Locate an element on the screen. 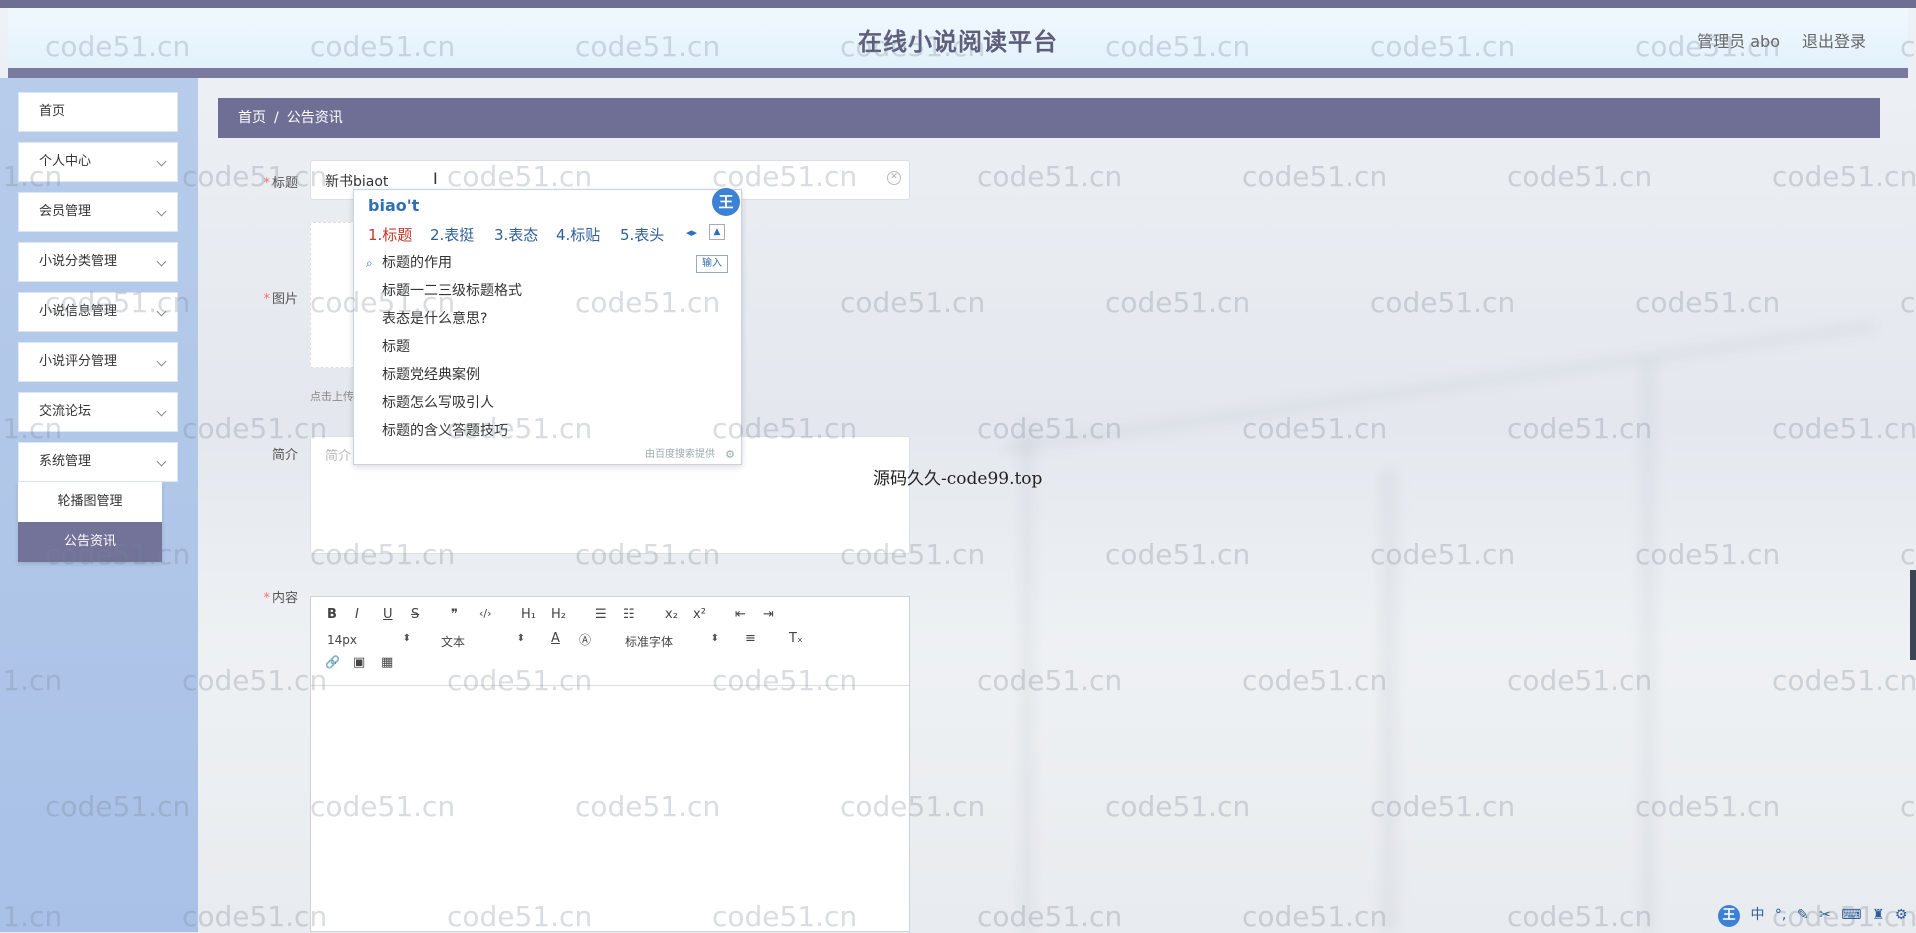 The image size is (1916, 933). sidebar-item-category: 小说分类管理 is located at coordinates (98, 262).